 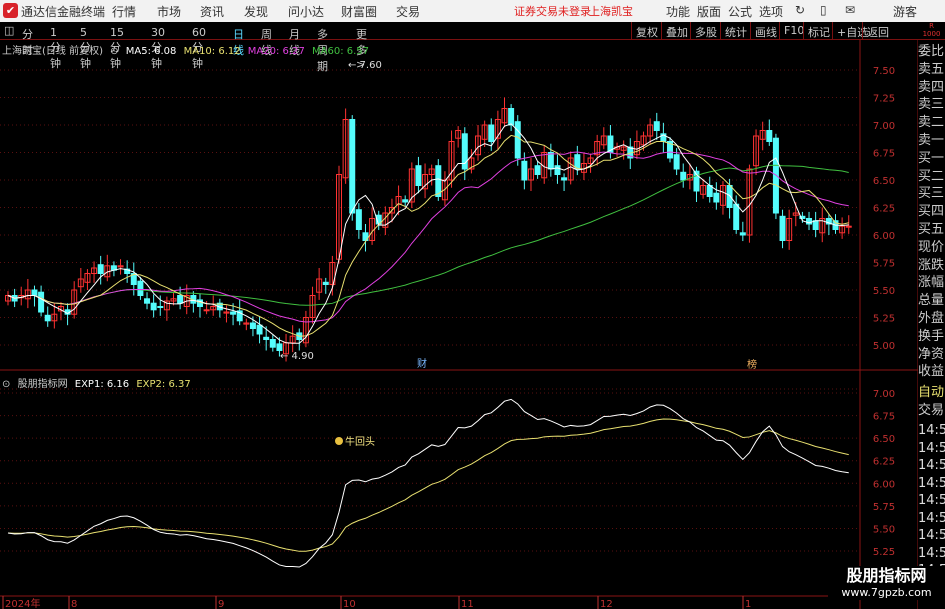 What do you see at coordinates (884, 507) in the screenshot?
I see `sub-y-tick-label: 5.75` at bounding box center [884, 507].